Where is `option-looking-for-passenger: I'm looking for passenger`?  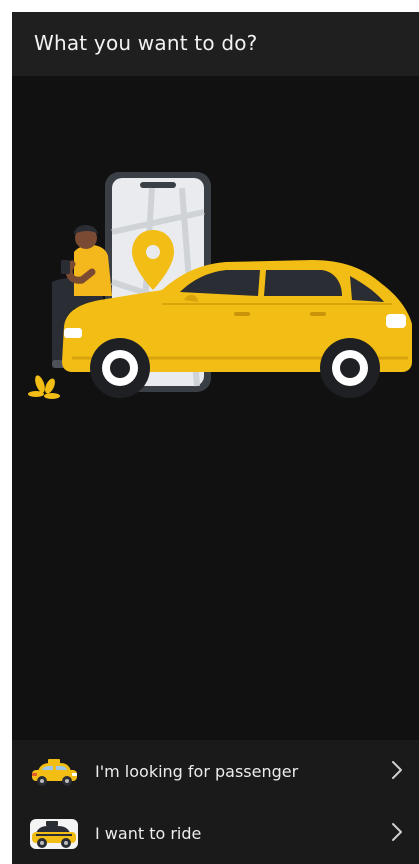
option-looking-for-passenger: I'm looking for passenger is located at coordinates (215, 771).